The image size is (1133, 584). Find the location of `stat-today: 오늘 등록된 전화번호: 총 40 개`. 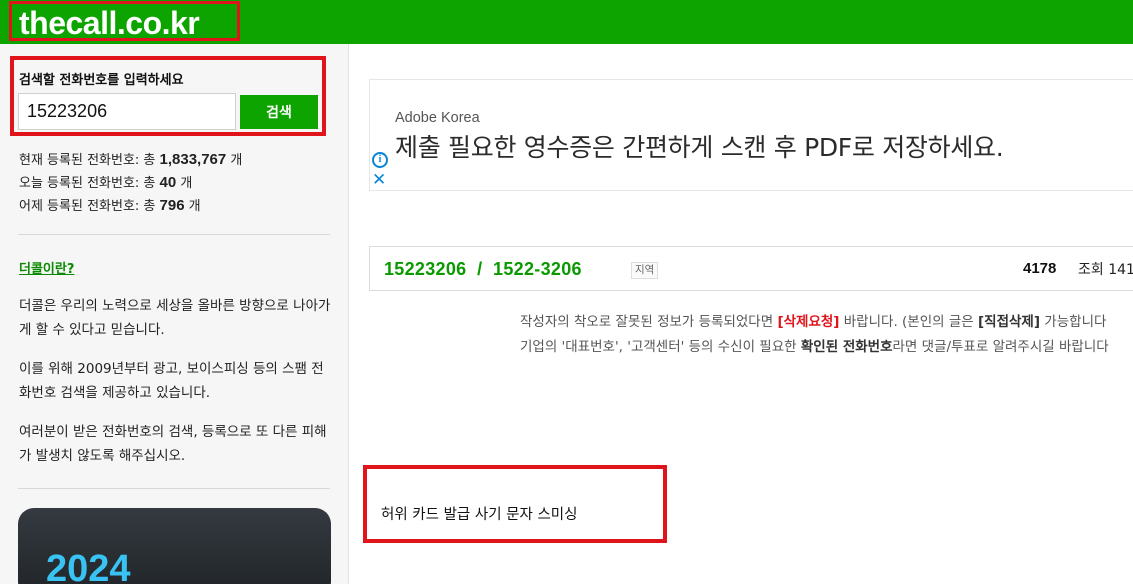

stat-today: 오늘 등록된 전화번호: 총 40 개 is located at coordinates (106, 182).